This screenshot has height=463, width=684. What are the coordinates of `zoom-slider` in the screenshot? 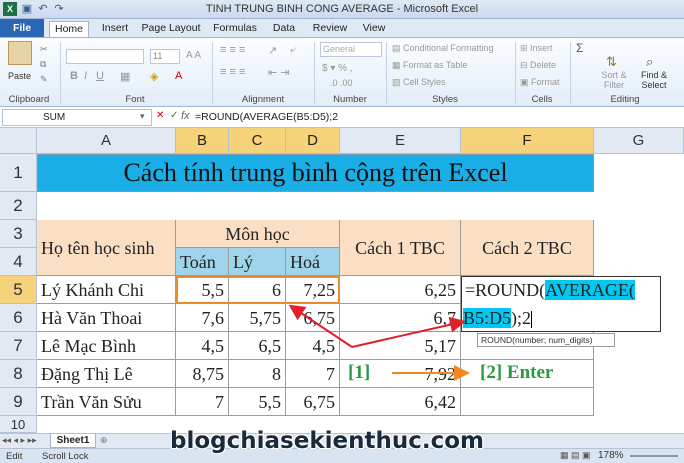 It's located at (654, 456).